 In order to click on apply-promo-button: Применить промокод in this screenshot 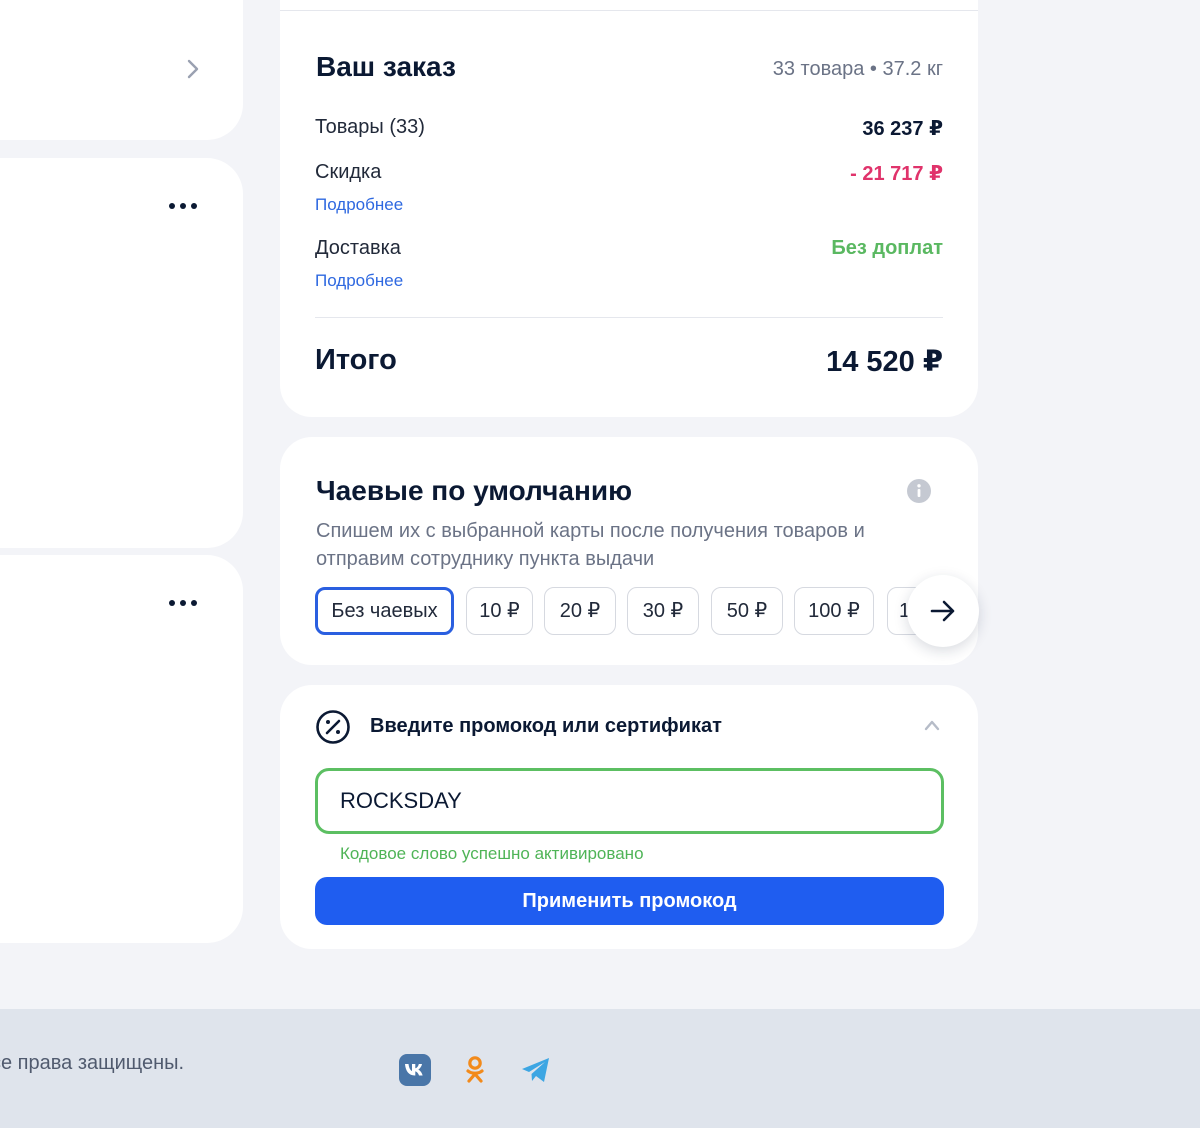, I will do `click(629, 901)`.